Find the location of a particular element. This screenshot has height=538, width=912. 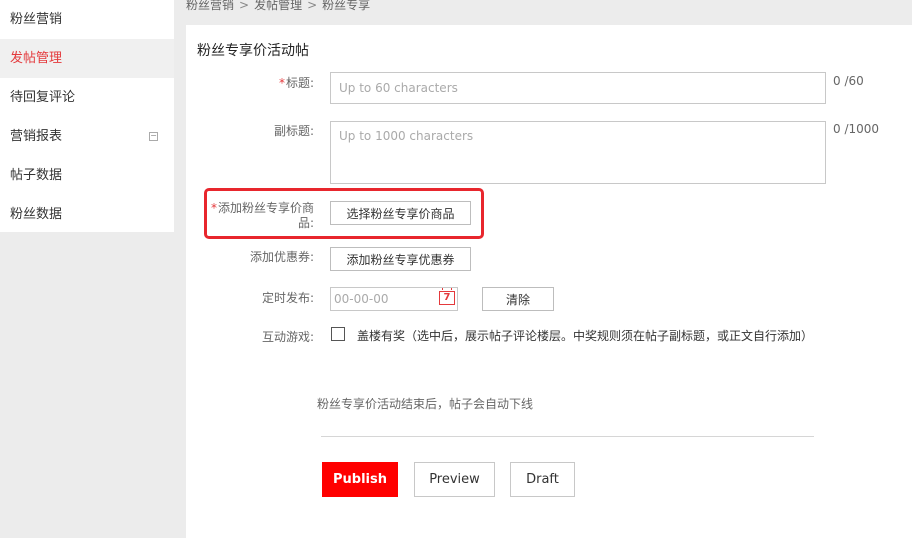

coupon-label: 添加优惠券: is located at coordinates (281, 257).